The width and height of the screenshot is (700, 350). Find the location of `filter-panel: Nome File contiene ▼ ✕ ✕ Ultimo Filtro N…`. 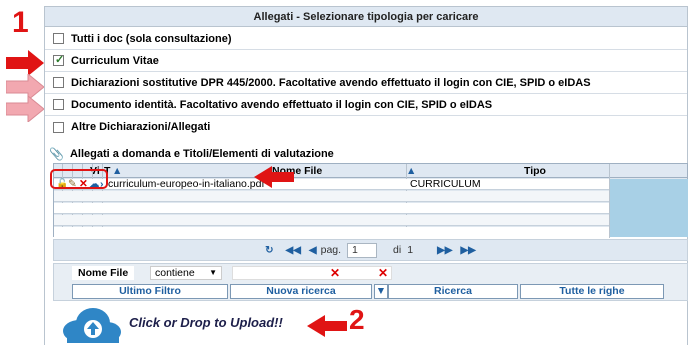

filter-panel: Nome File contiene ▼ ✕ ✕ Ultimo Filtro N… is located at coordinates (370, 282).